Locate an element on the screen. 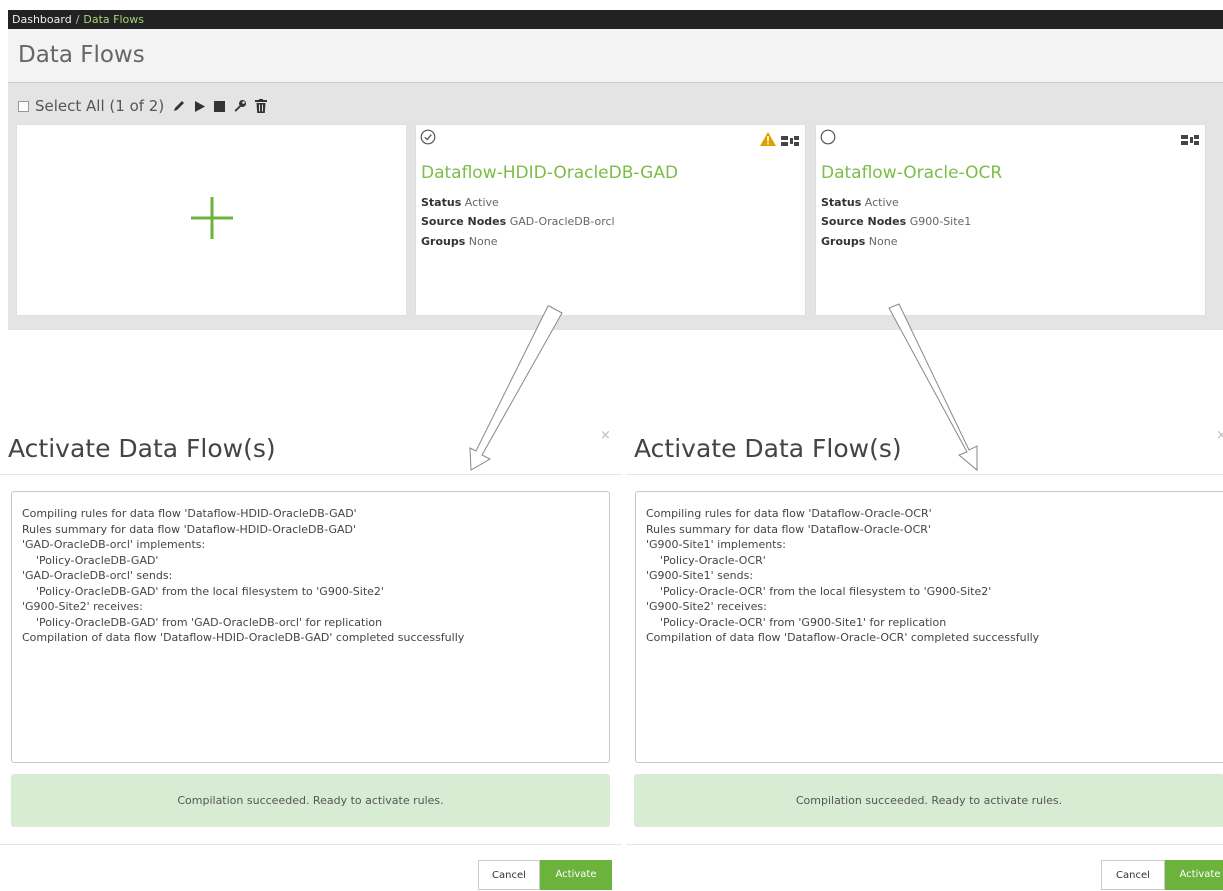 This screenshot has width=1223, height=891. breadcrumb-current: Data Flows is located at coordinates (114, 19).